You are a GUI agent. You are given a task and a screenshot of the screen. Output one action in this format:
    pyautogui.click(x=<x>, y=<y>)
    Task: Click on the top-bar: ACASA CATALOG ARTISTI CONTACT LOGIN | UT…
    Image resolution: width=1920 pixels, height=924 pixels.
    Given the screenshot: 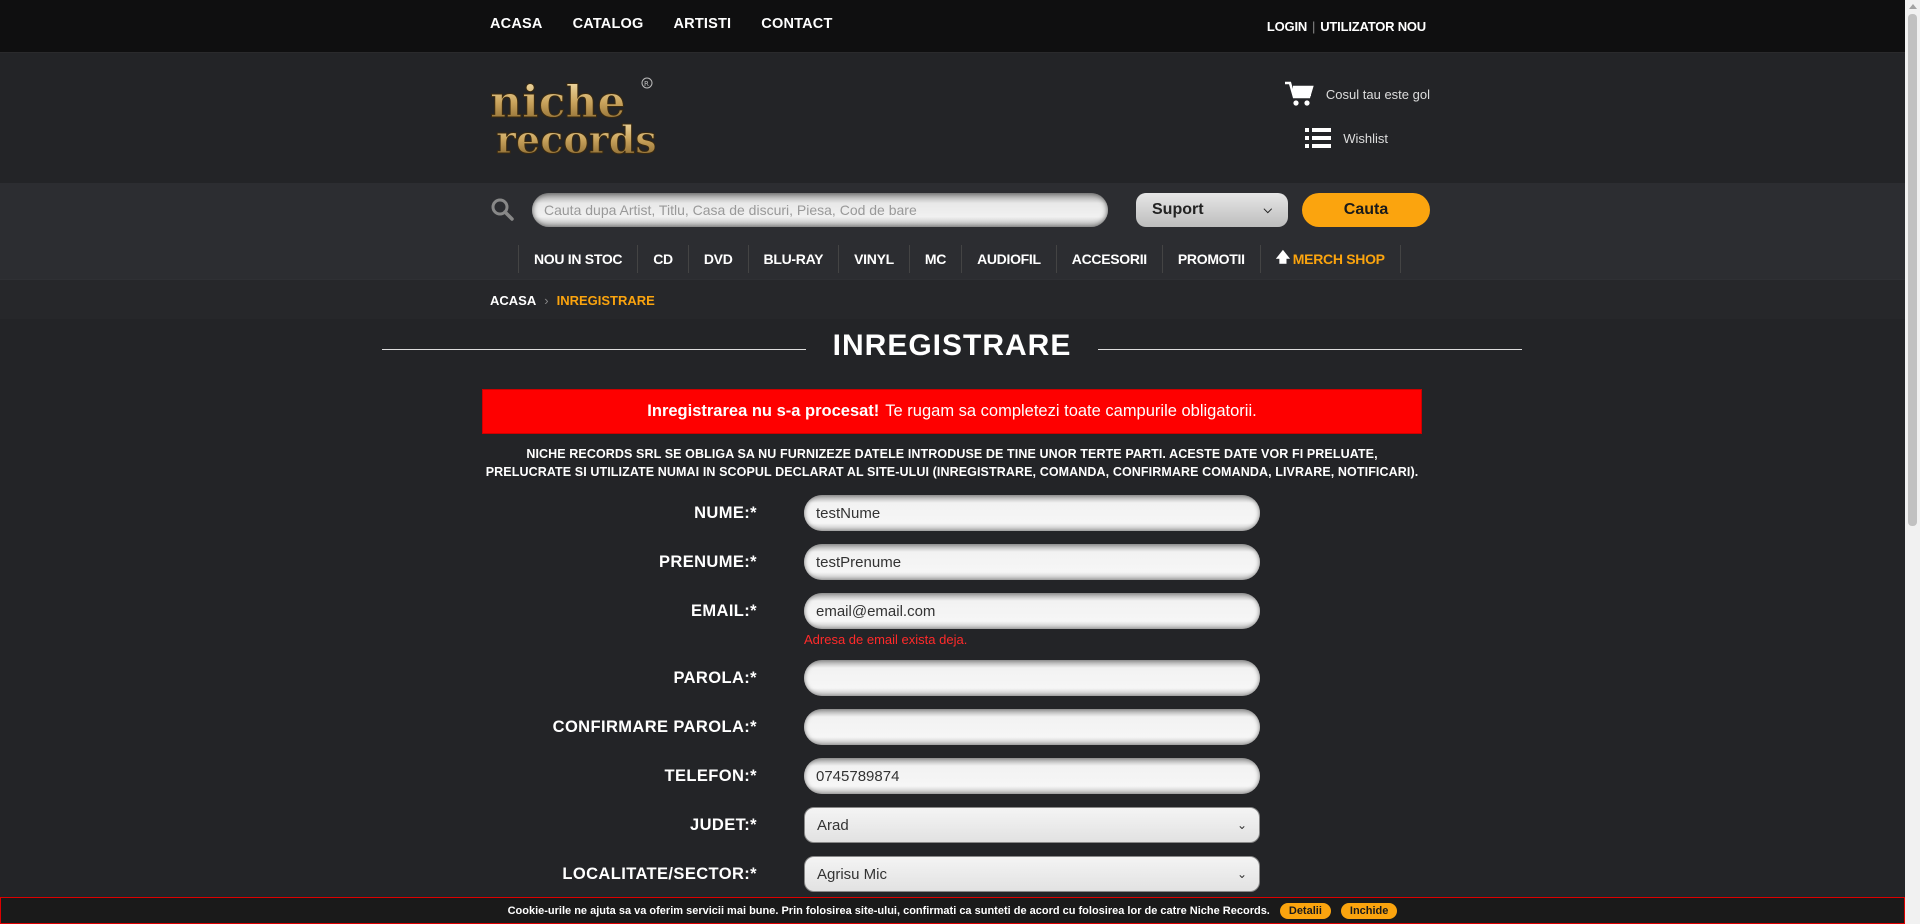 What is the action you would take?
    pyautogui.click(x=960, y=26)
    